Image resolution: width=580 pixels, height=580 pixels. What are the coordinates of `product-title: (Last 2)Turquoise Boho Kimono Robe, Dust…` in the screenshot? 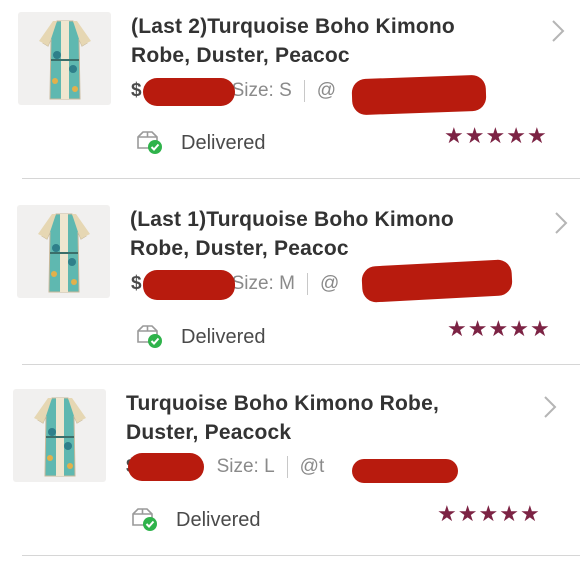 It's located at (293, 41).